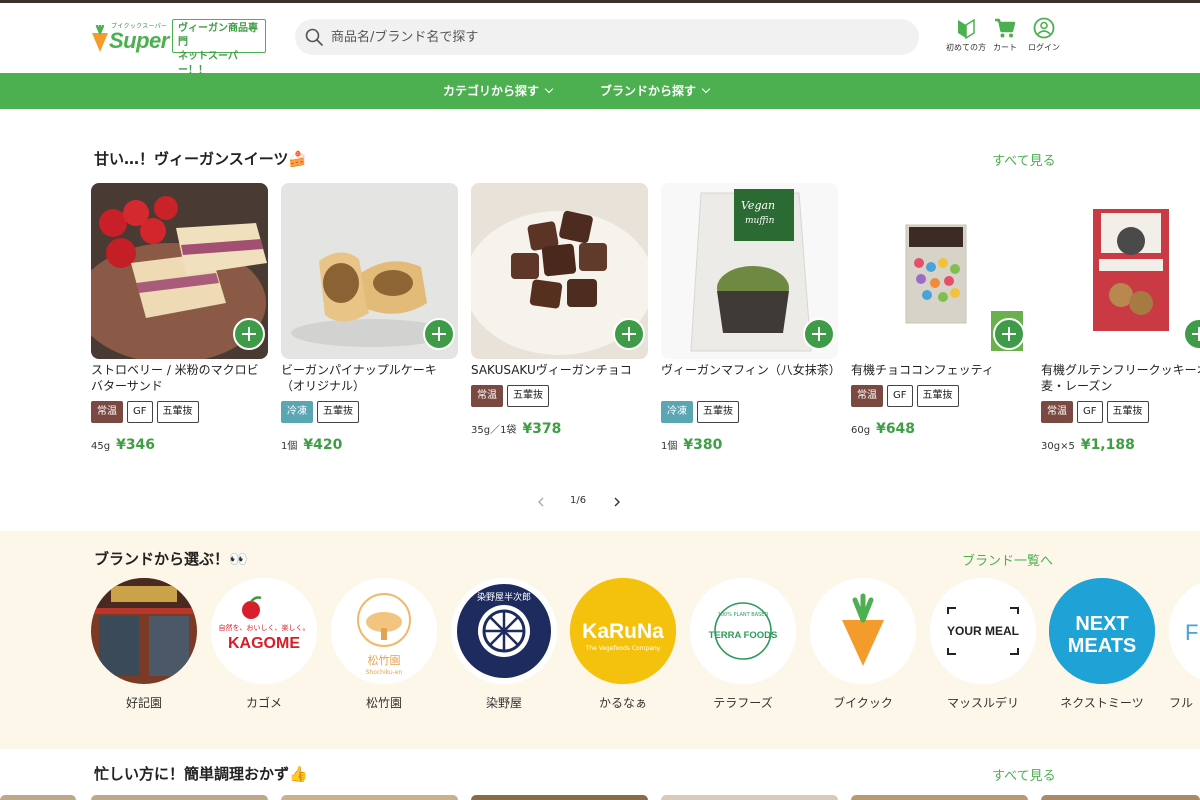 The image size is (1200, 800). I want to click on brand-item: 好記園, so click(144, 648).